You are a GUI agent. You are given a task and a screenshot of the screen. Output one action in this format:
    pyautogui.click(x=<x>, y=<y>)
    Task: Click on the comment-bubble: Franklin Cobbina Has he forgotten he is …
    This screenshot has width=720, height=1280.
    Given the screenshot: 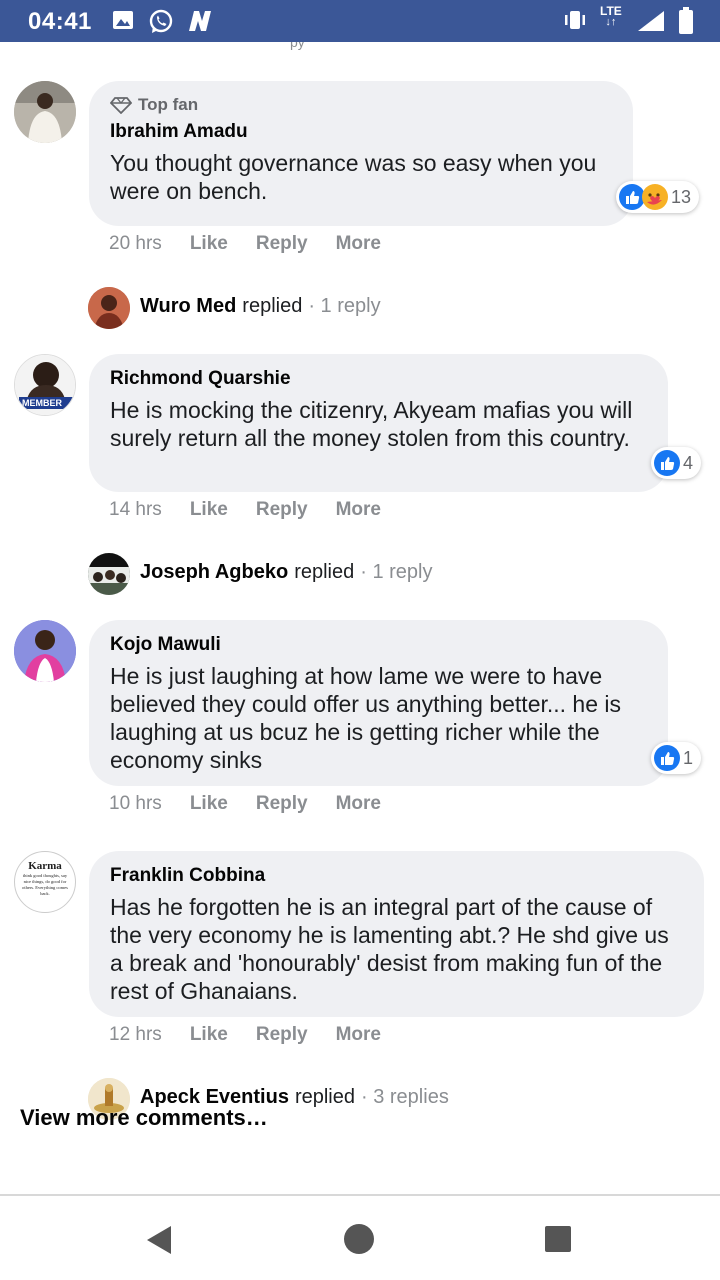 What is the action you would take?
    pyautogui.click(x=396, y=934)
    